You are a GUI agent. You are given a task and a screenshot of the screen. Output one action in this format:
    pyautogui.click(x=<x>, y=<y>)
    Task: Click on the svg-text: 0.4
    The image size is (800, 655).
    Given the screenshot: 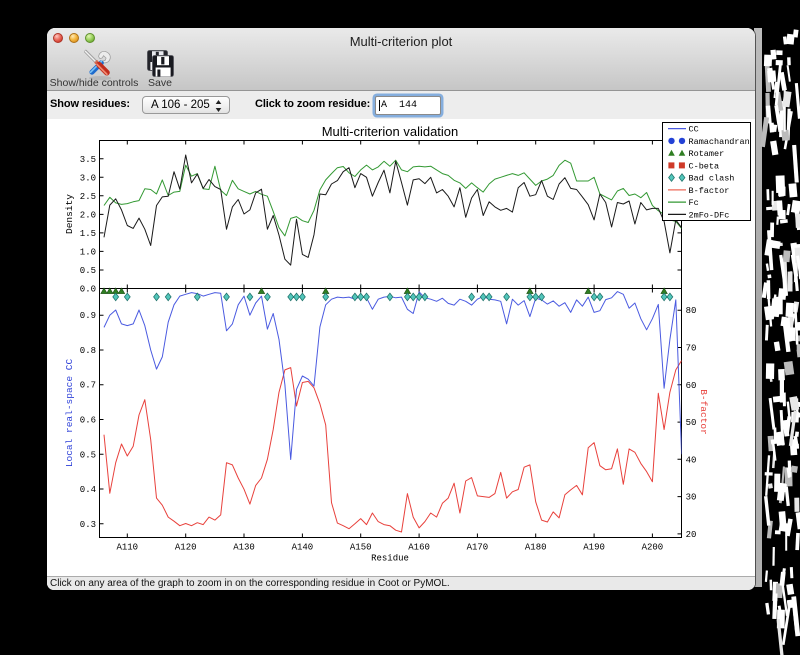 What is the action you would take?
    pyautogui.click(x=88, y=490)
    